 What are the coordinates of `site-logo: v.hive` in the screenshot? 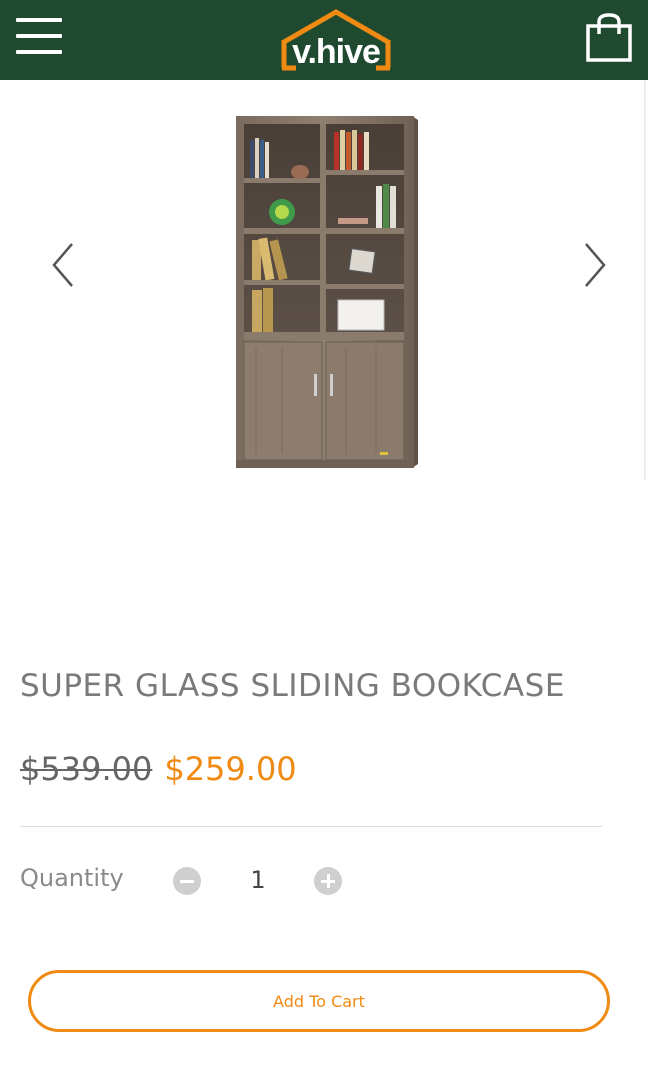 It's located at (336, 40).